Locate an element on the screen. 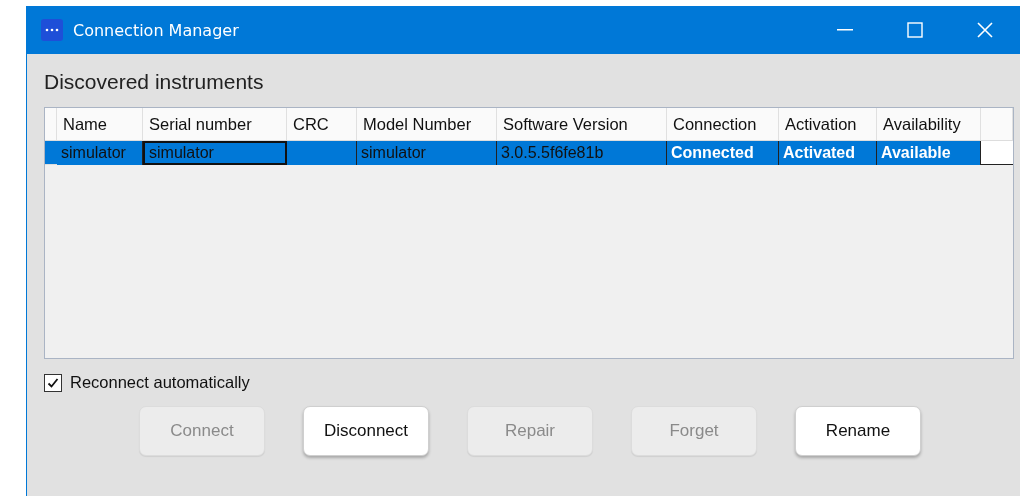  checkbox-label: Reconnect automatically is located at coordinates (160, 382).